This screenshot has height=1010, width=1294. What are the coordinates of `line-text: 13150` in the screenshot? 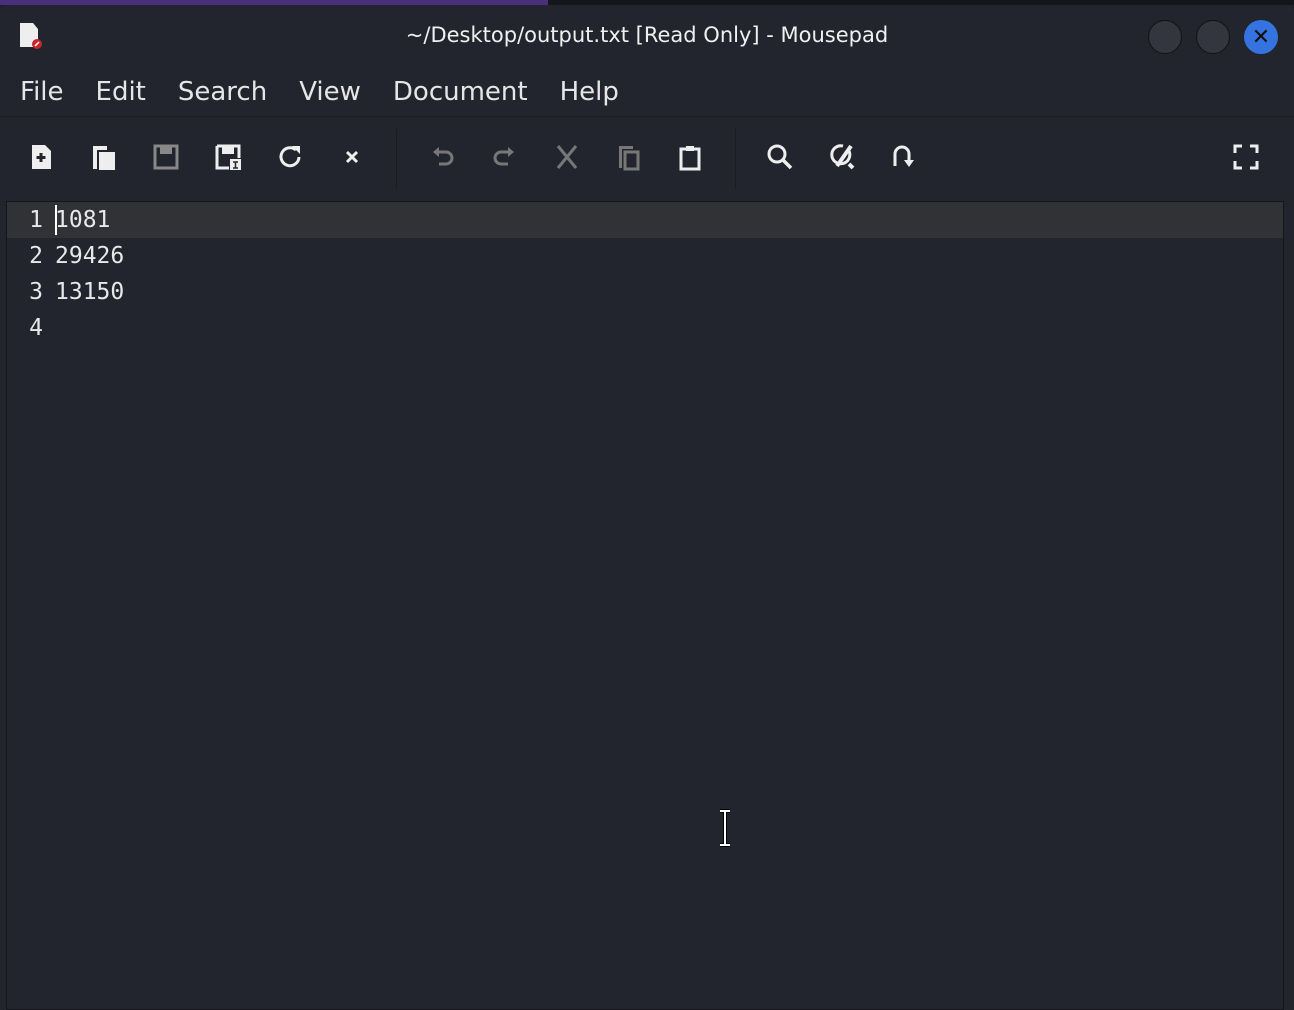 It's located at (90, 292).